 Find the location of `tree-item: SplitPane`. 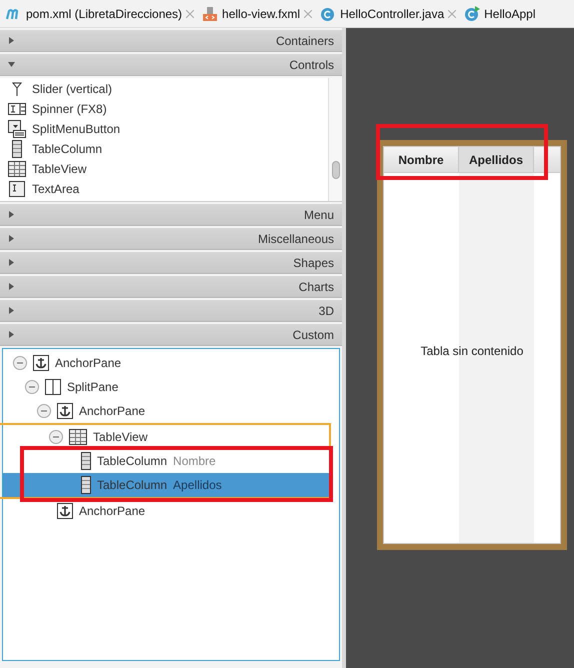

tree-item: SplitPane is located at coordinates (167, 387).